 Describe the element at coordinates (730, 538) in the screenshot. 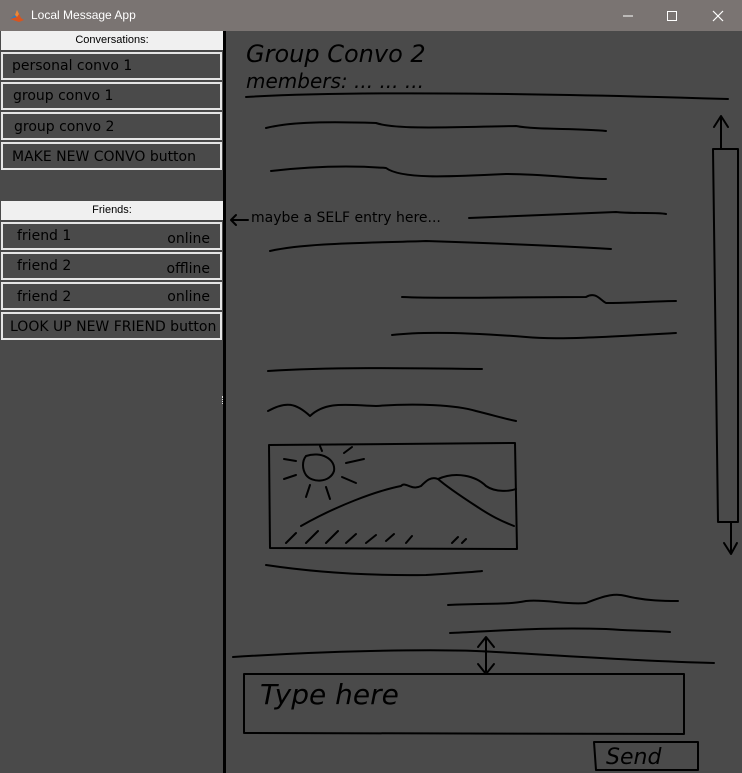

I see `scroll-down-arrow-icon` at that location.